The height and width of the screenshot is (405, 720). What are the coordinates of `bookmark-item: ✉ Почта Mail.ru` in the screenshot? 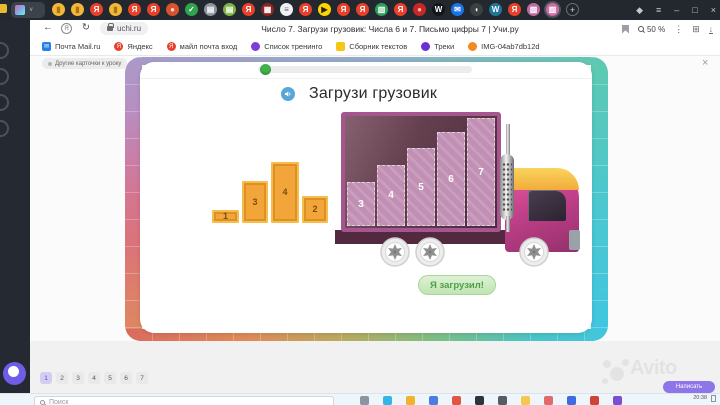 It's located at (71, 46).